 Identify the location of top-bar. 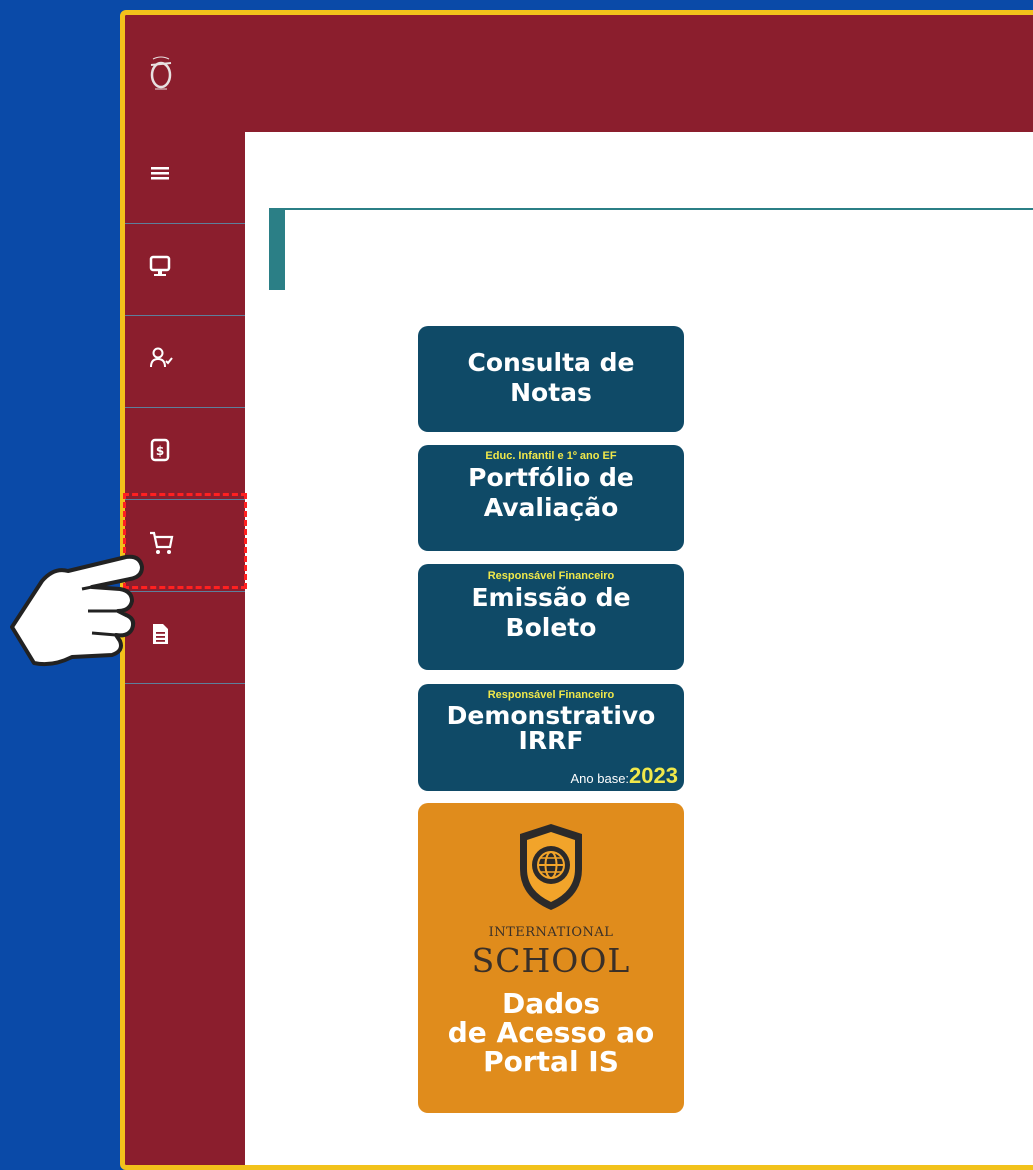
(579, 73).